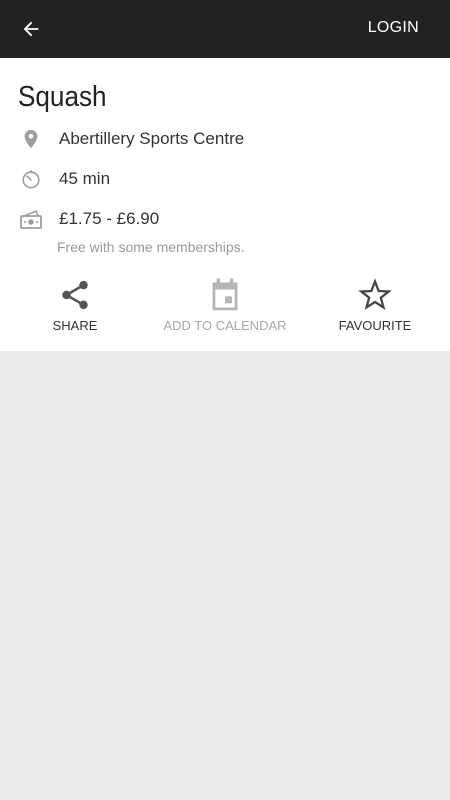  What do you see at coordinates (225, 29) in the screenshot?
I see `top-app-bar: LOGIN` at bounding box center [225, 29].